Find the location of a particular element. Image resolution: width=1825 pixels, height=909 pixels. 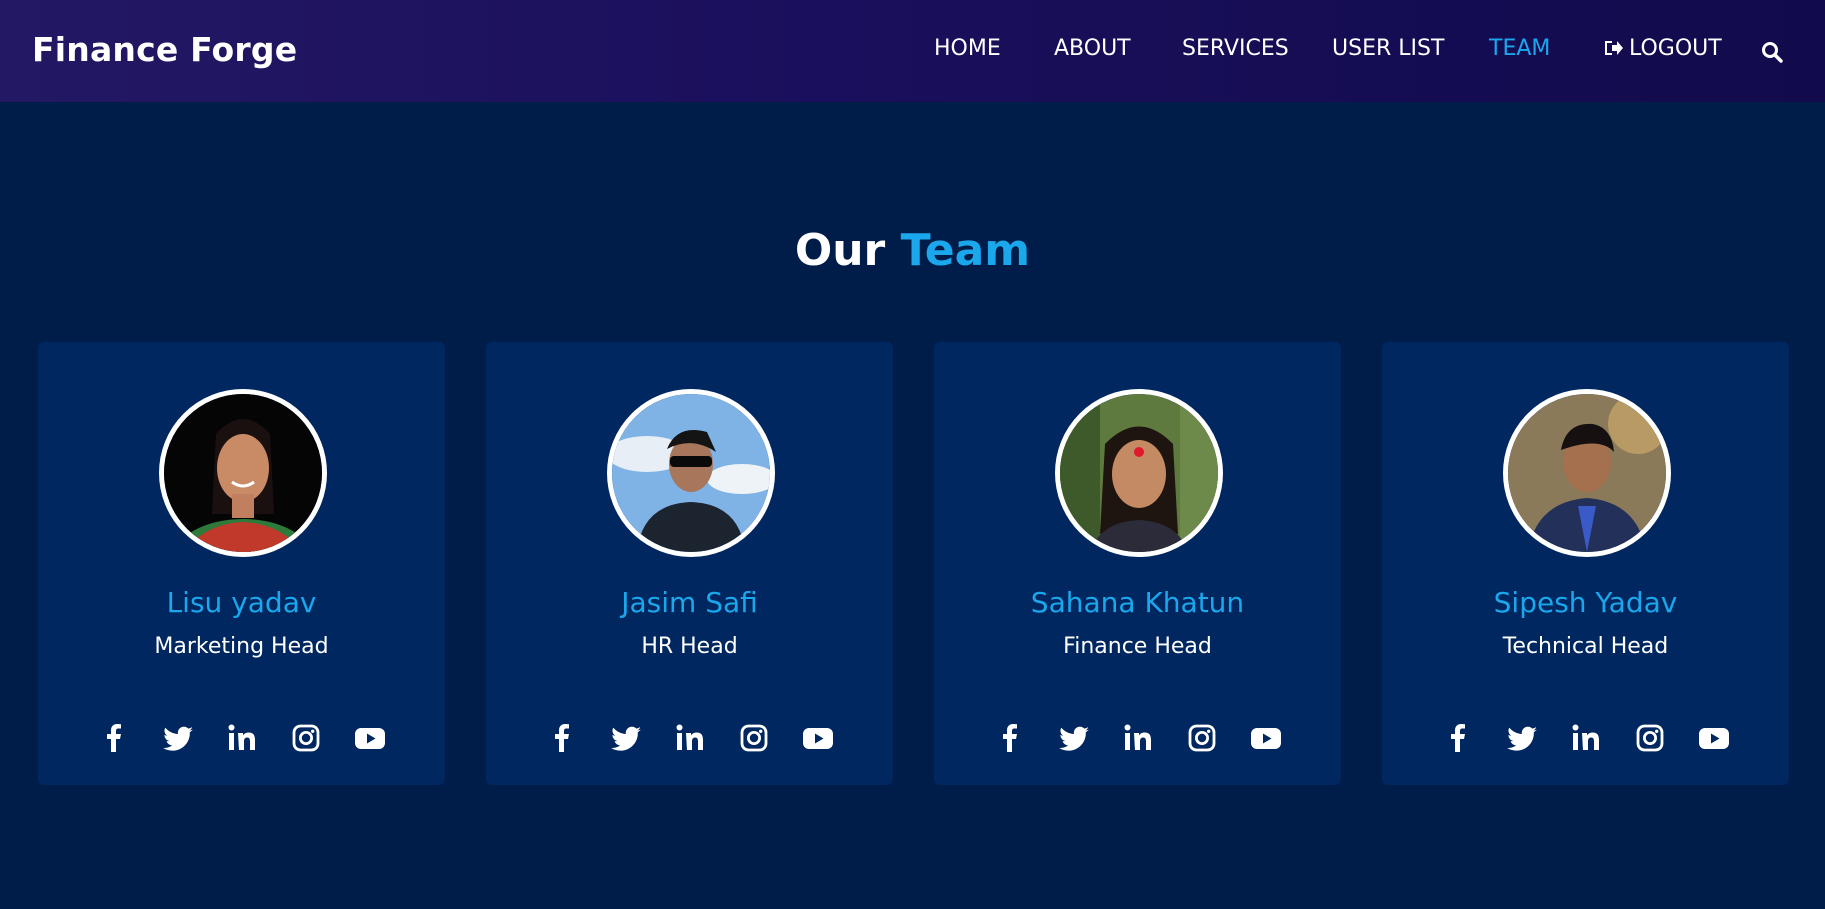

section-title: Our Team is located at coordinates (912, 250).